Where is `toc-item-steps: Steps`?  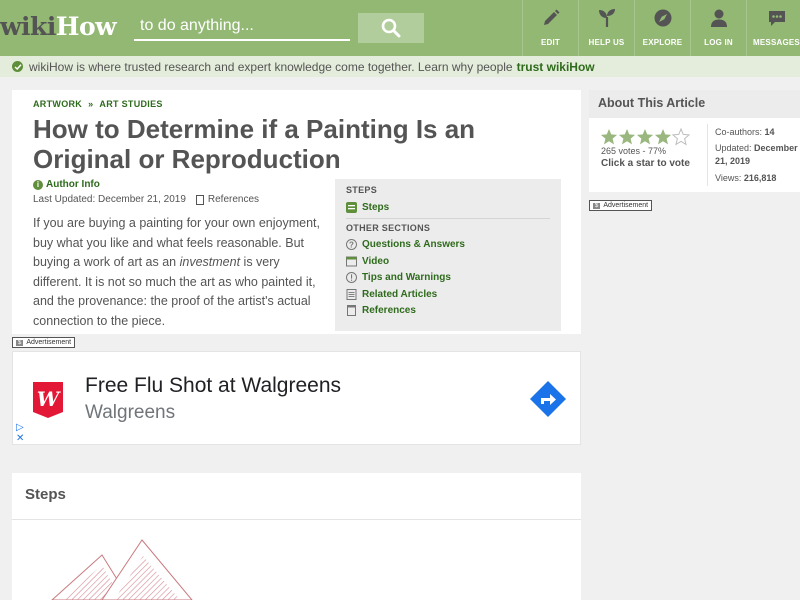 toc-item-steps: Steps is located at coordinates (453, 207).